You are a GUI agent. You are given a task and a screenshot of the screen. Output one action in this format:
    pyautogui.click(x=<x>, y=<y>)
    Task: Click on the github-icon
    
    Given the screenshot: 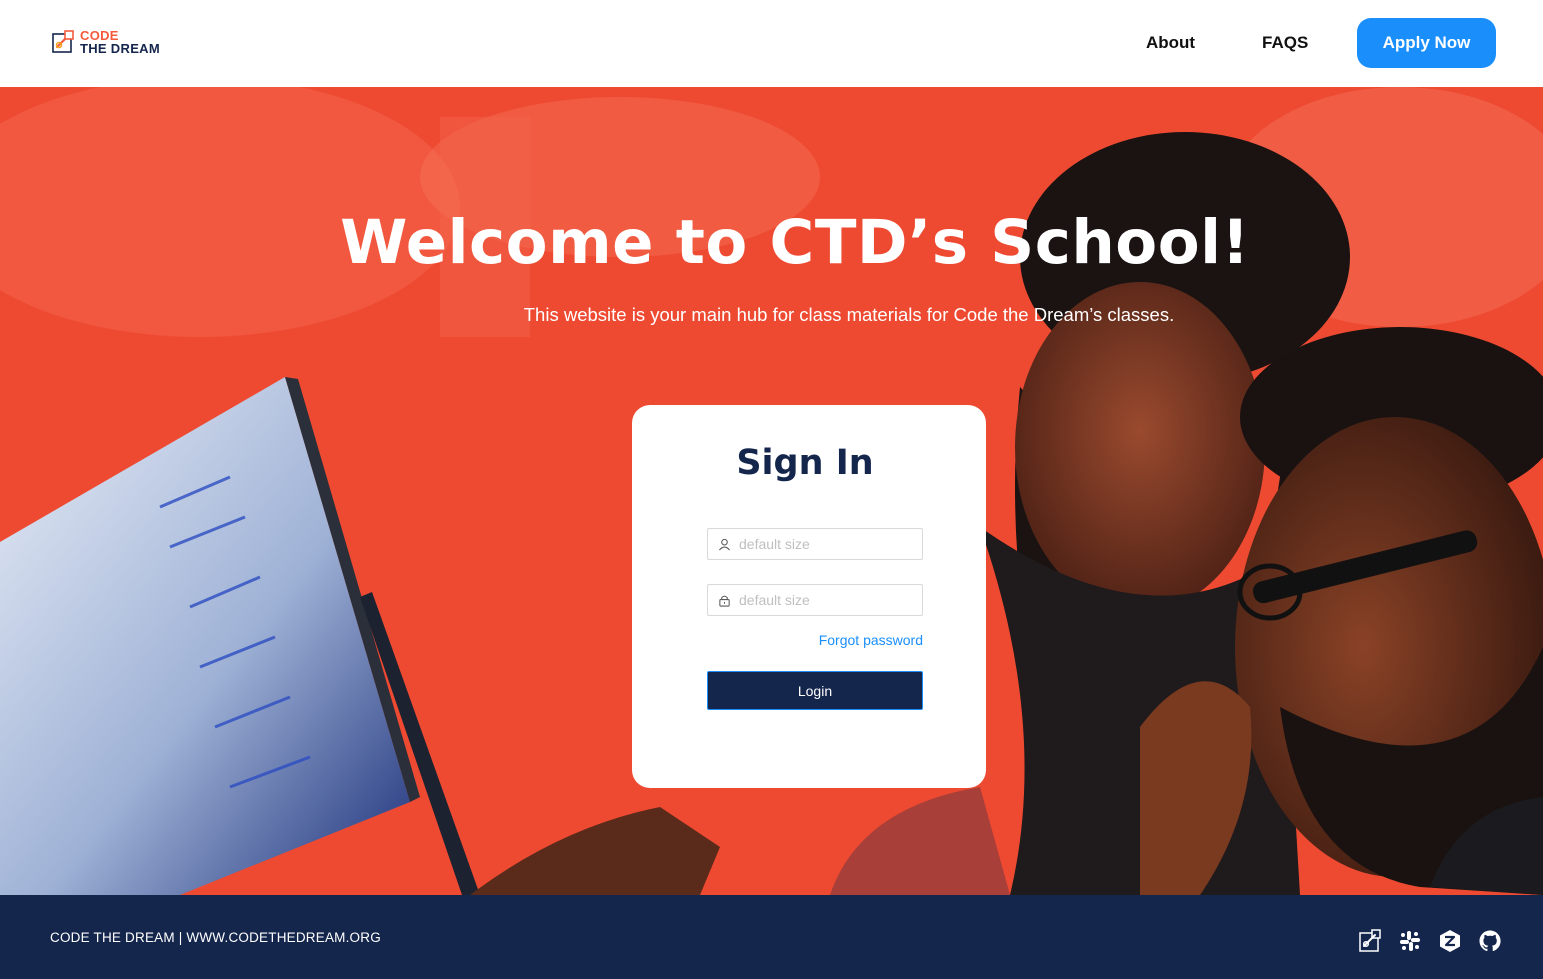 What is the action you would take?
    pyautogui.click(x=1490, y=941)
    